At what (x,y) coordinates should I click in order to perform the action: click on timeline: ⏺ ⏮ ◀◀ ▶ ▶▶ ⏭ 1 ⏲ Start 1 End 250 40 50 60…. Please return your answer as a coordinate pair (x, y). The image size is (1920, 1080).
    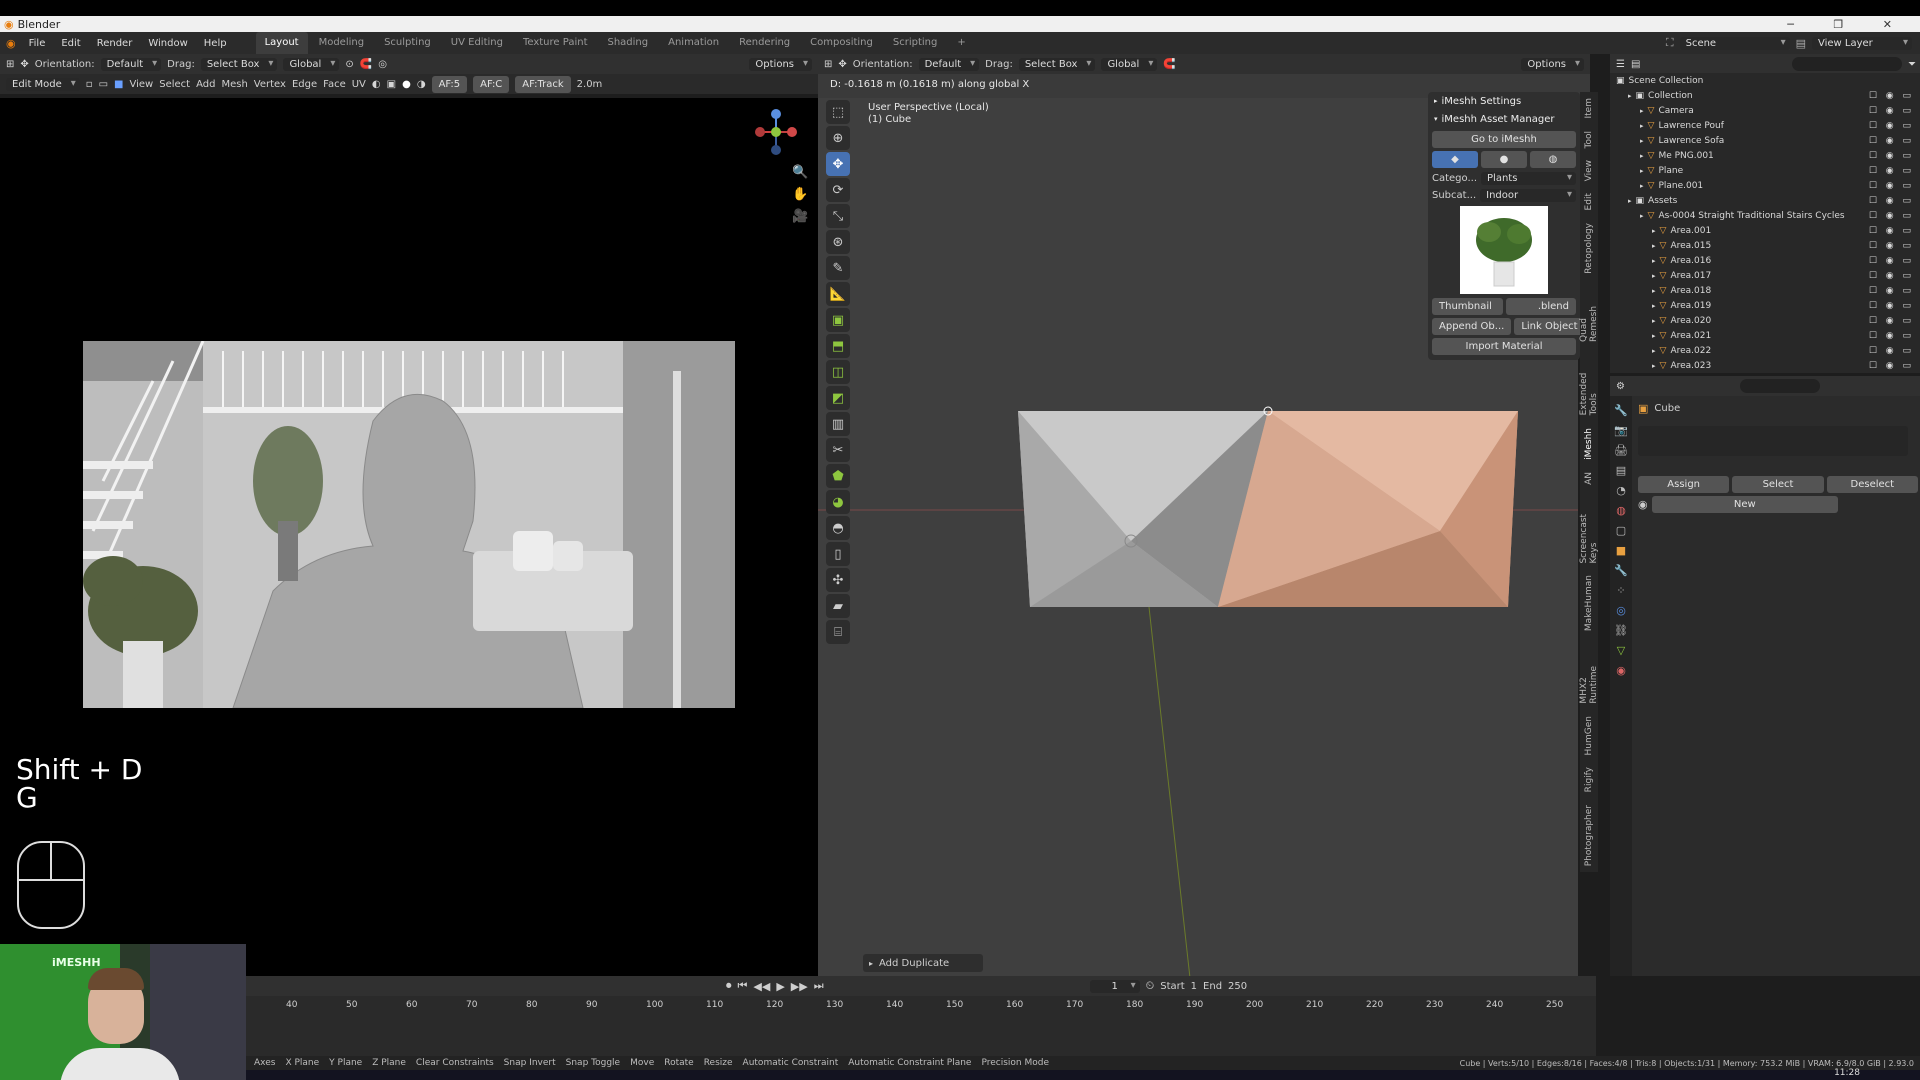
    Looking at the image, I should click on (921, 1017).